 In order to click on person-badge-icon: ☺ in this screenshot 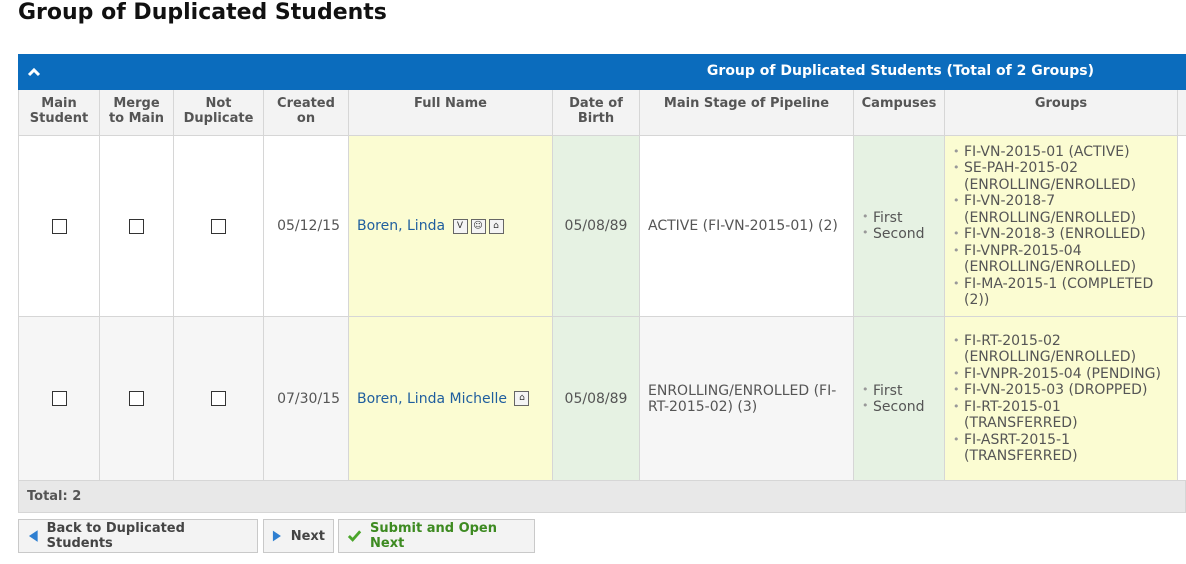, I will do `click(478, 226)`.